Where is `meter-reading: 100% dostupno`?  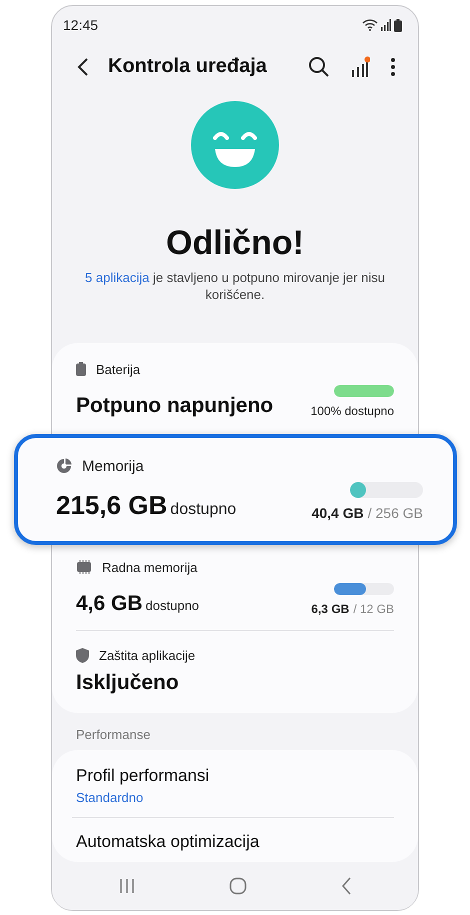
meter-reading: 100% dostupno is located at coordinates (352, 411).